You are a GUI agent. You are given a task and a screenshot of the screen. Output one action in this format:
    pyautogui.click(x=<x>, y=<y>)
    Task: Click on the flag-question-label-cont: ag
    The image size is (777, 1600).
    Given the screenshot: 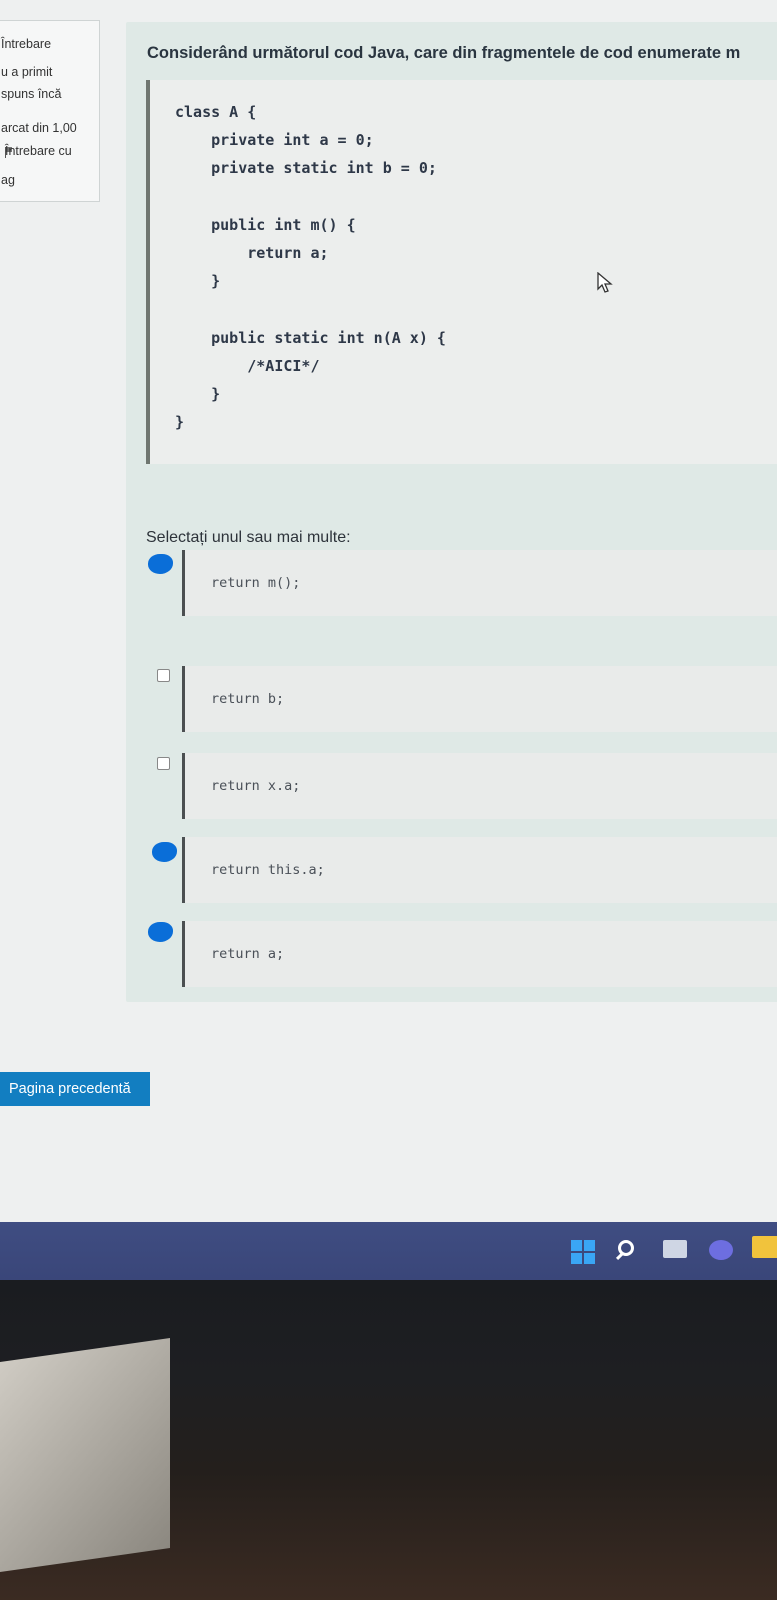 What is the action you would take?
    pyautogui.click(x=8, y=180)
    